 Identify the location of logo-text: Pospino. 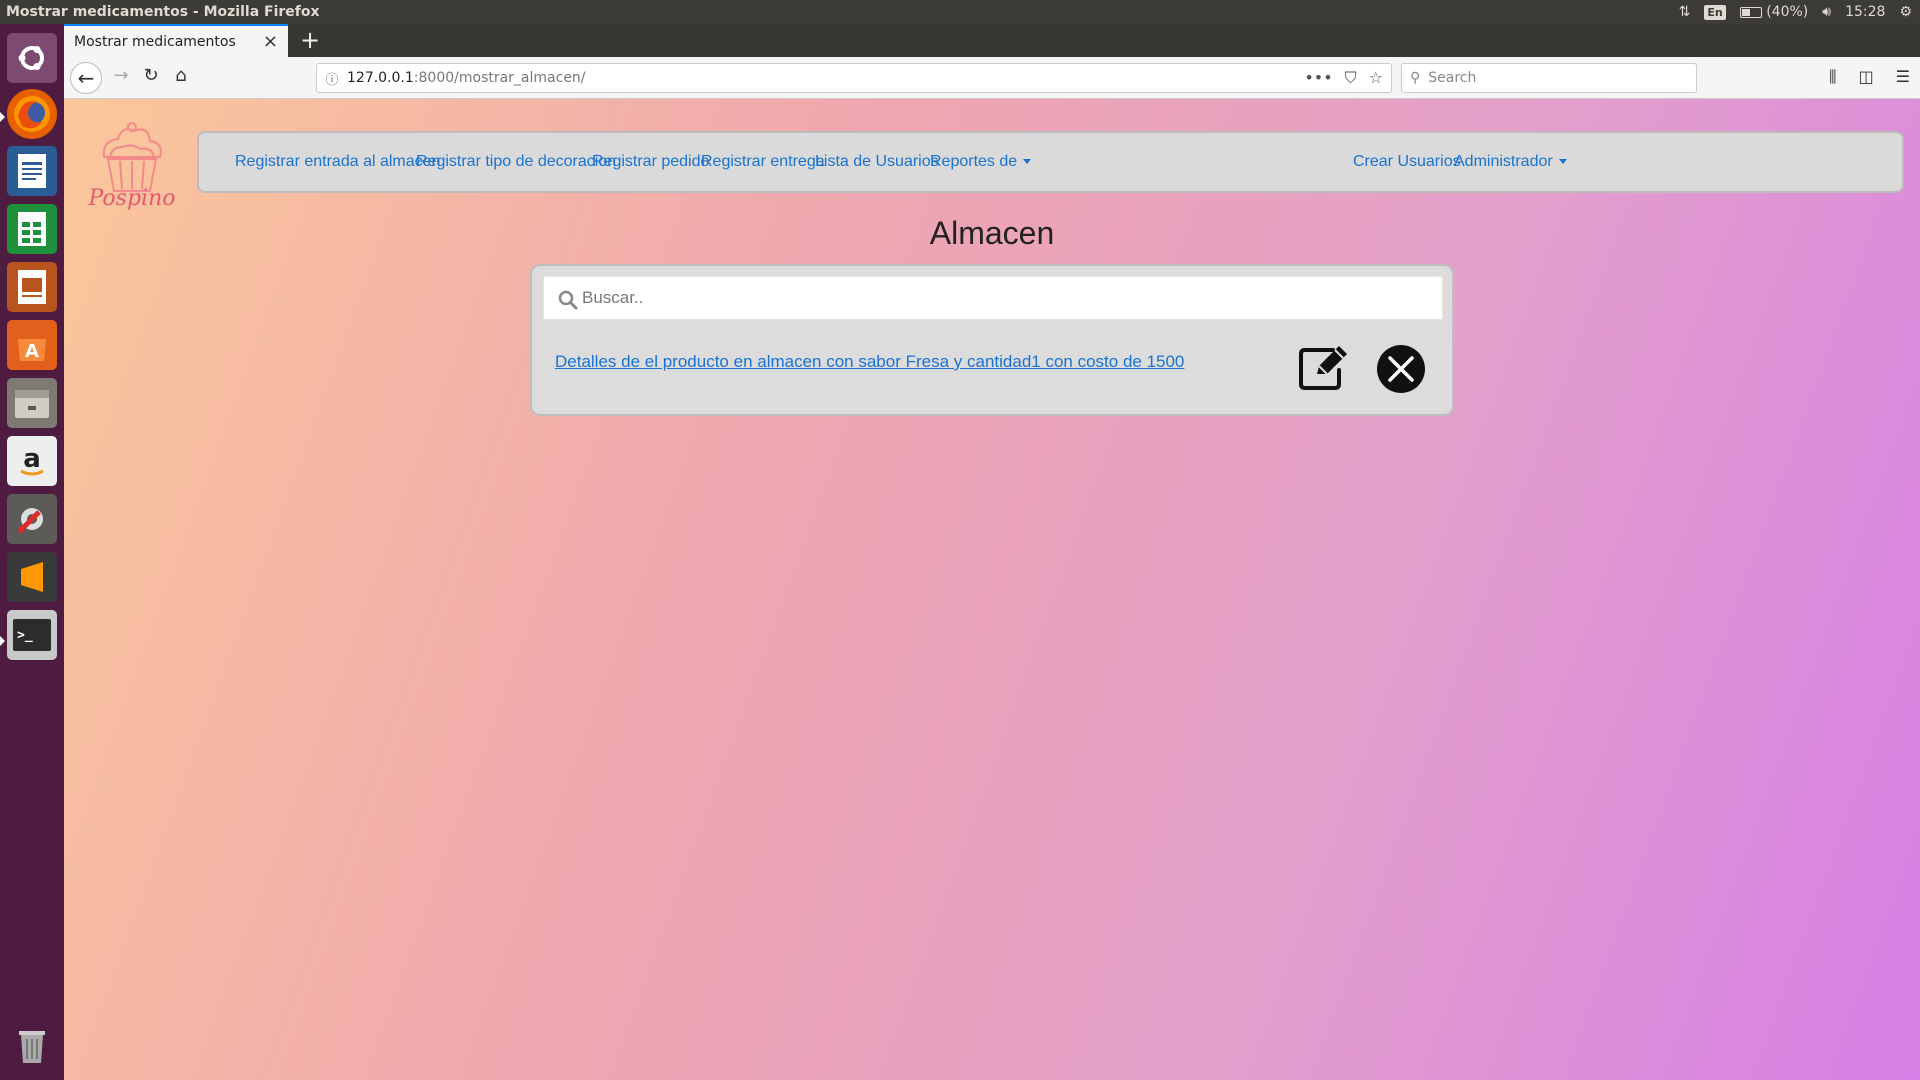
(132, 198).